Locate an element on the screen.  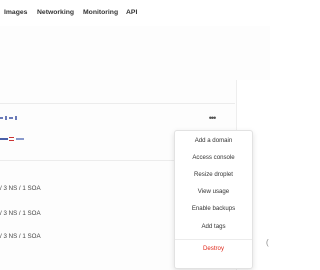
more-options-button: ••• is located at coordinates (212, 118).